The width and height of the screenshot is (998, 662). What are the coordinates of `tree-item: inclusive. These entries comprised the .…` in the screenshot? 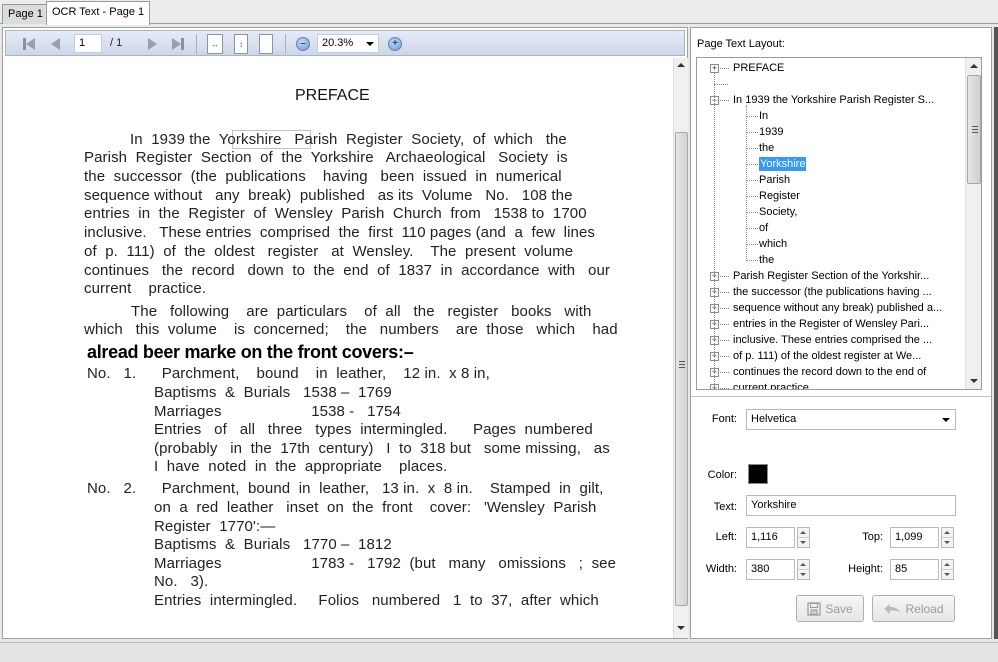 It's located at (832, 340).